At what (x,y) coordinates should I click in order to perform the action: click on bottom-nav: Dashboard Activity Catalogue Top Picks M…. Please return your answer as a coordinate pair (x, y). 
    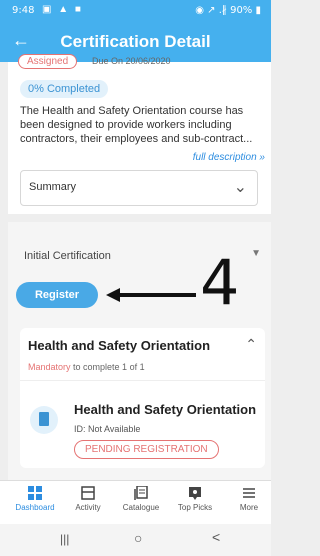
    Looking at the image, I should click on (135, 502).